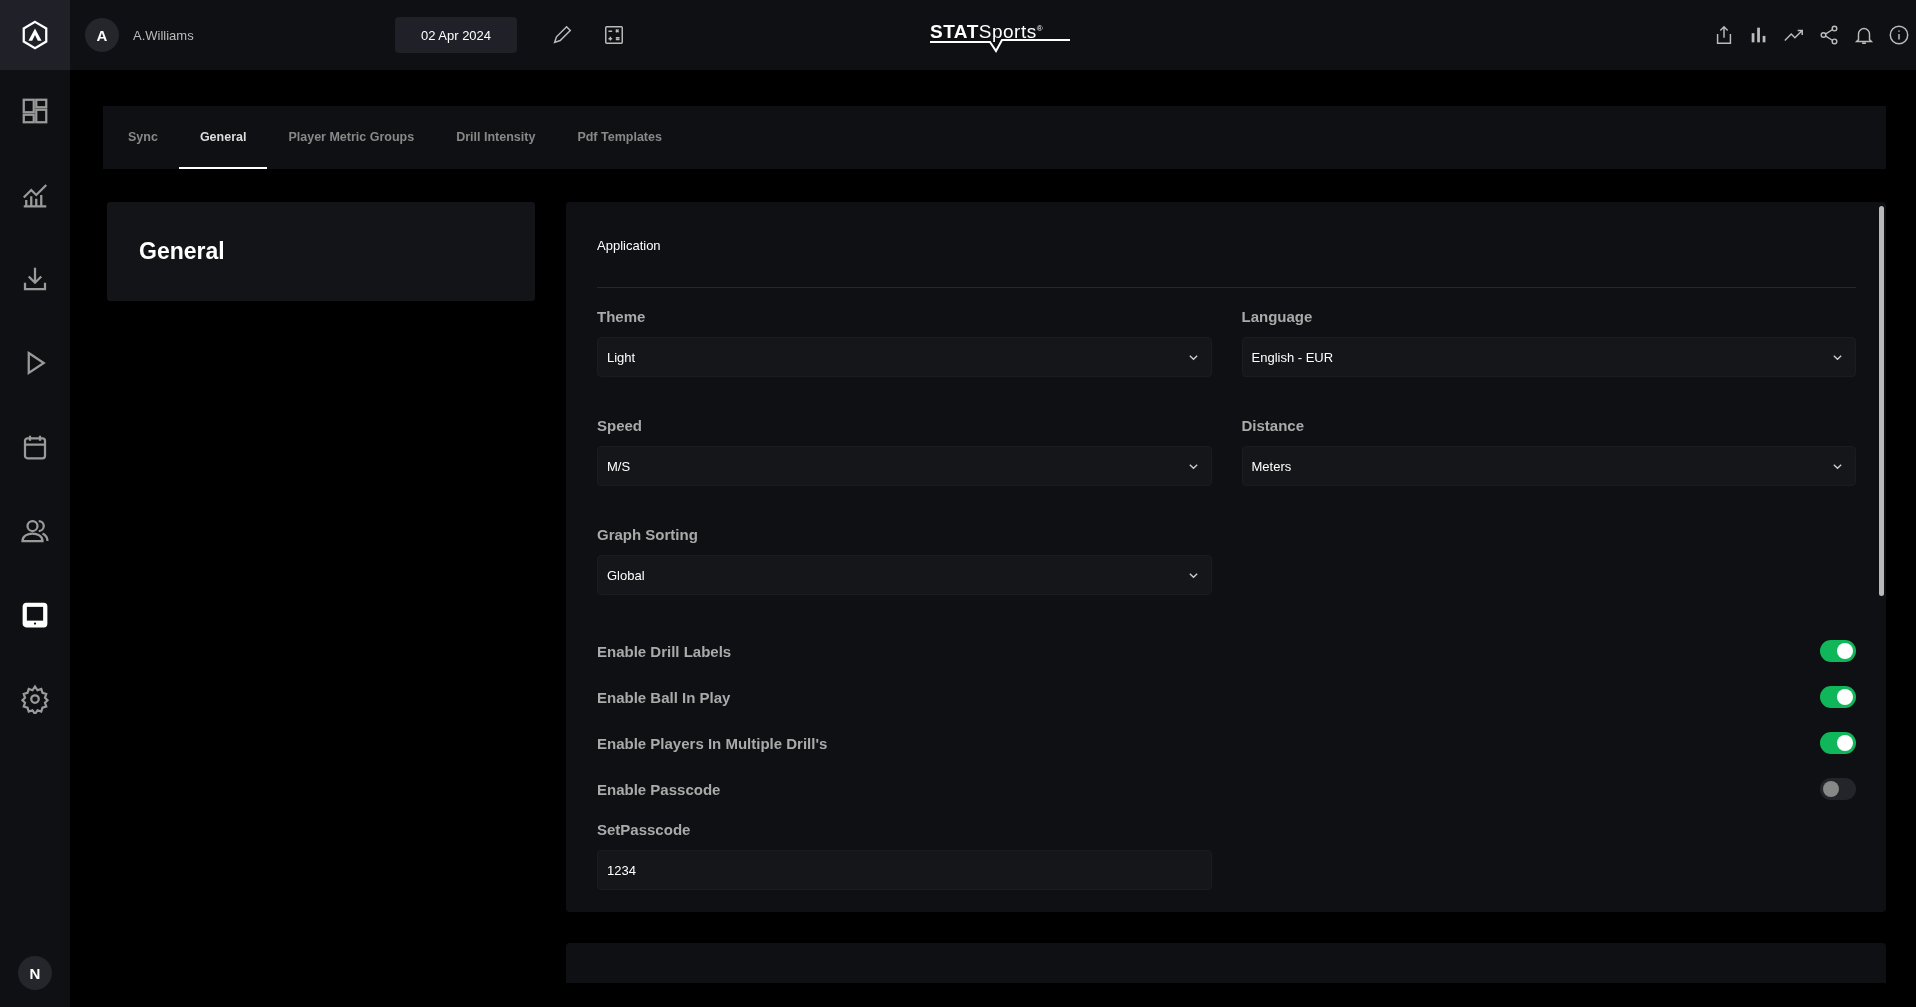 This screenshot has width=1916, height=1007. What do you see at coordinates (182, 251) in the screenshot?
I see `section-title: General` at bounding box center [182, 251].